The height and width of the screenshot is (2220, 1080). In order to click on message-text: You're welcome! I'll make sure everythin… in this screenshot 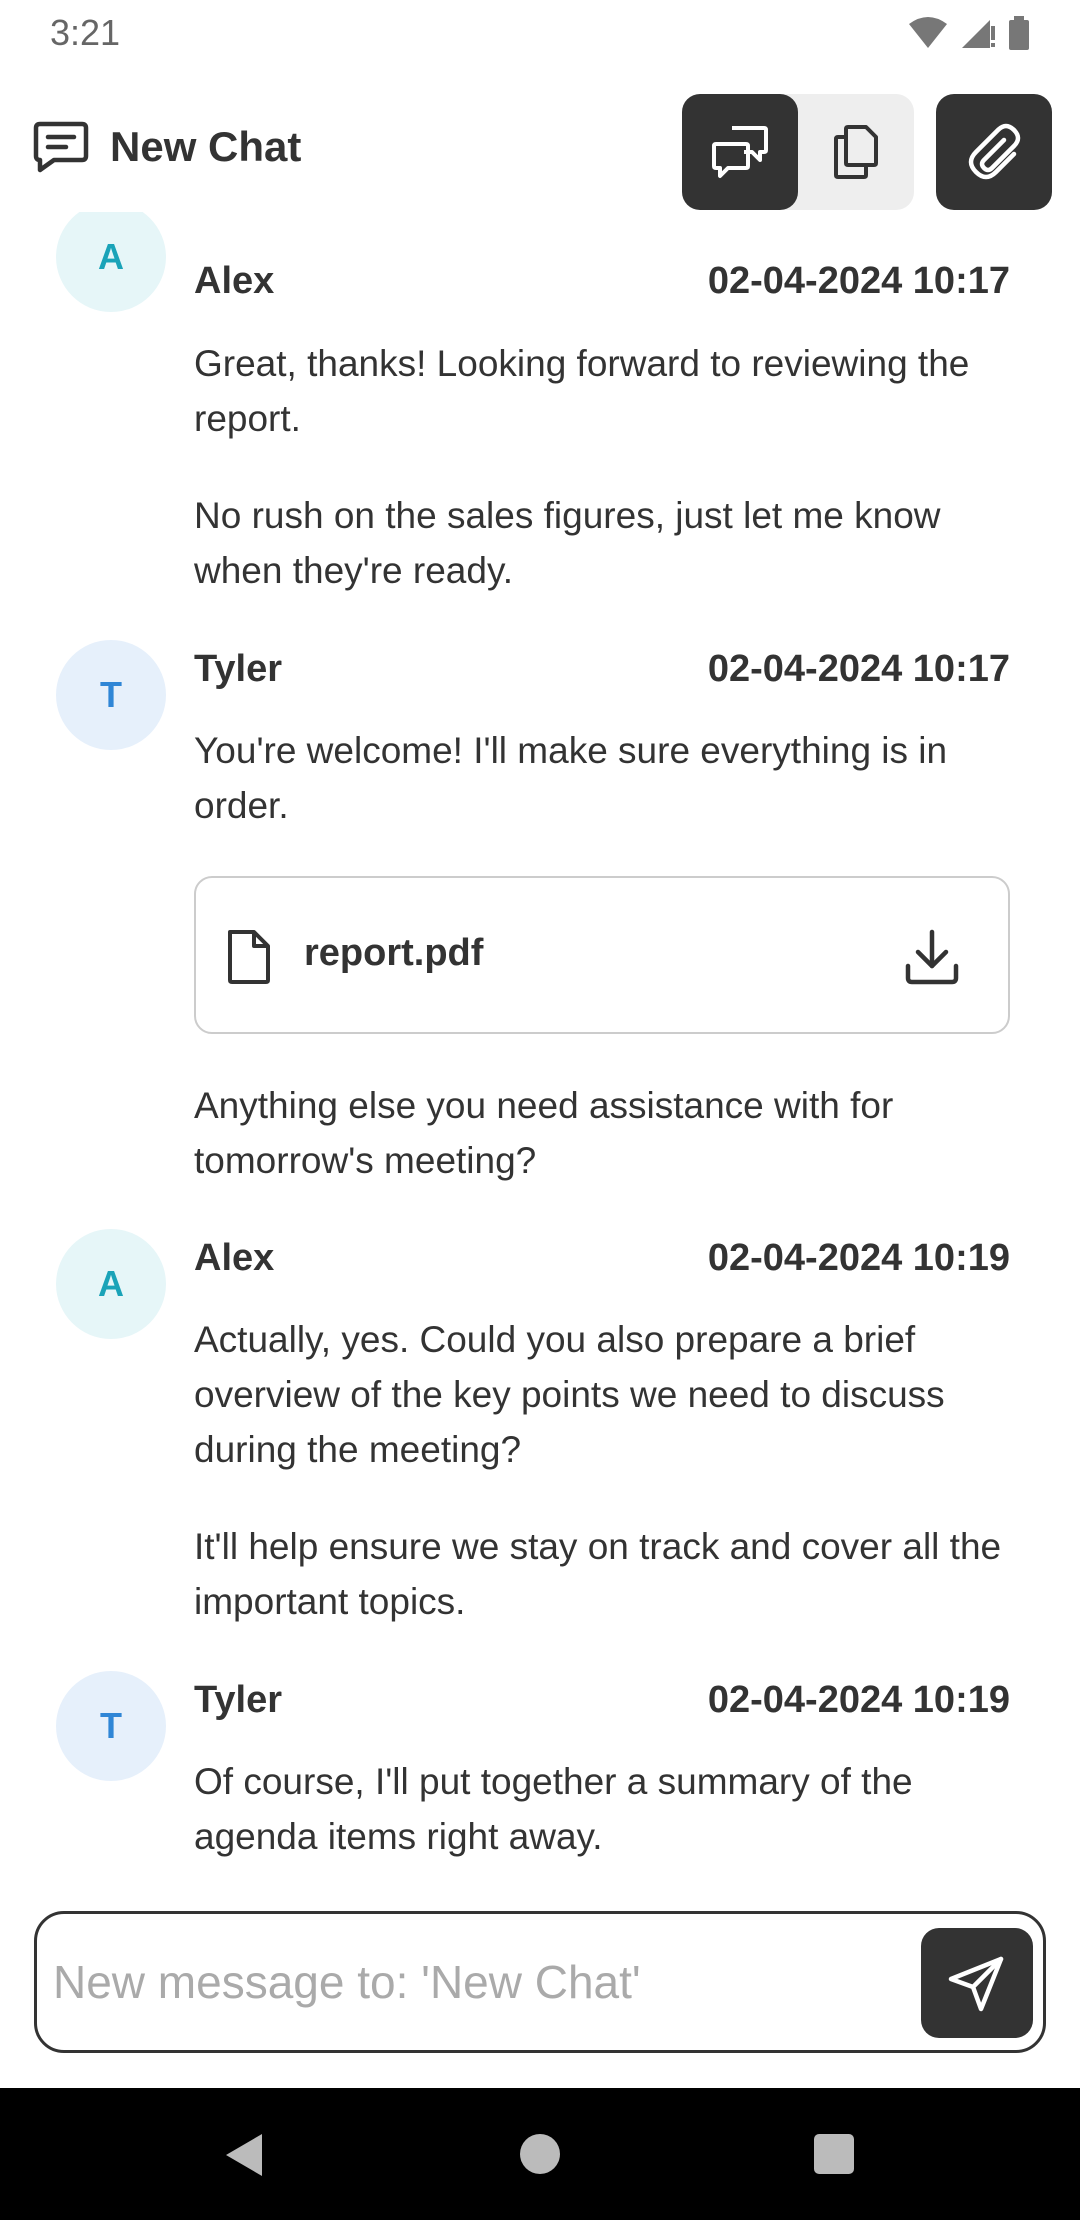, I will do `click(571, 778)`.